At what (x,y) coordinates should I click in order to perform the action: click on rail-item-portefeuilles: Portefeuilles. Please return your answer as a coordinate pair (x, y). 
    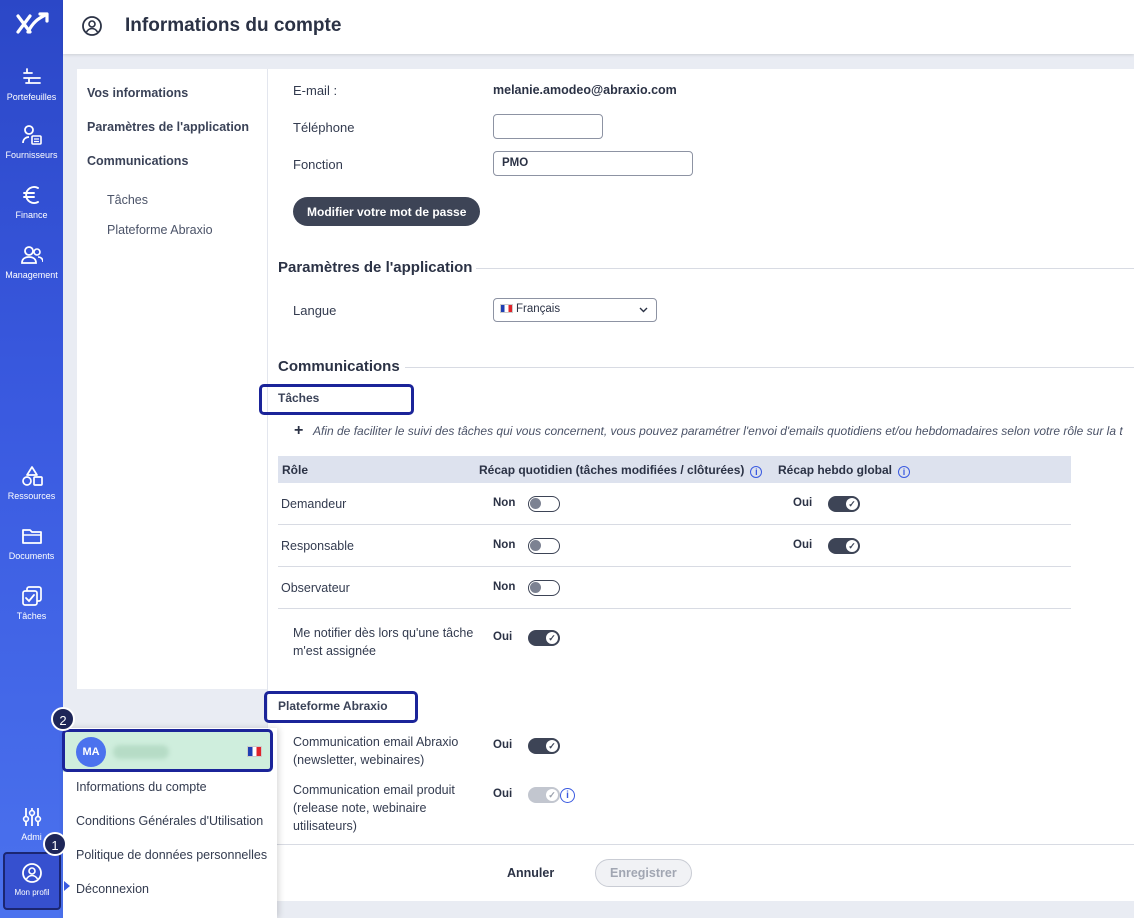
    Looking at the image, I should click on (31, 84).